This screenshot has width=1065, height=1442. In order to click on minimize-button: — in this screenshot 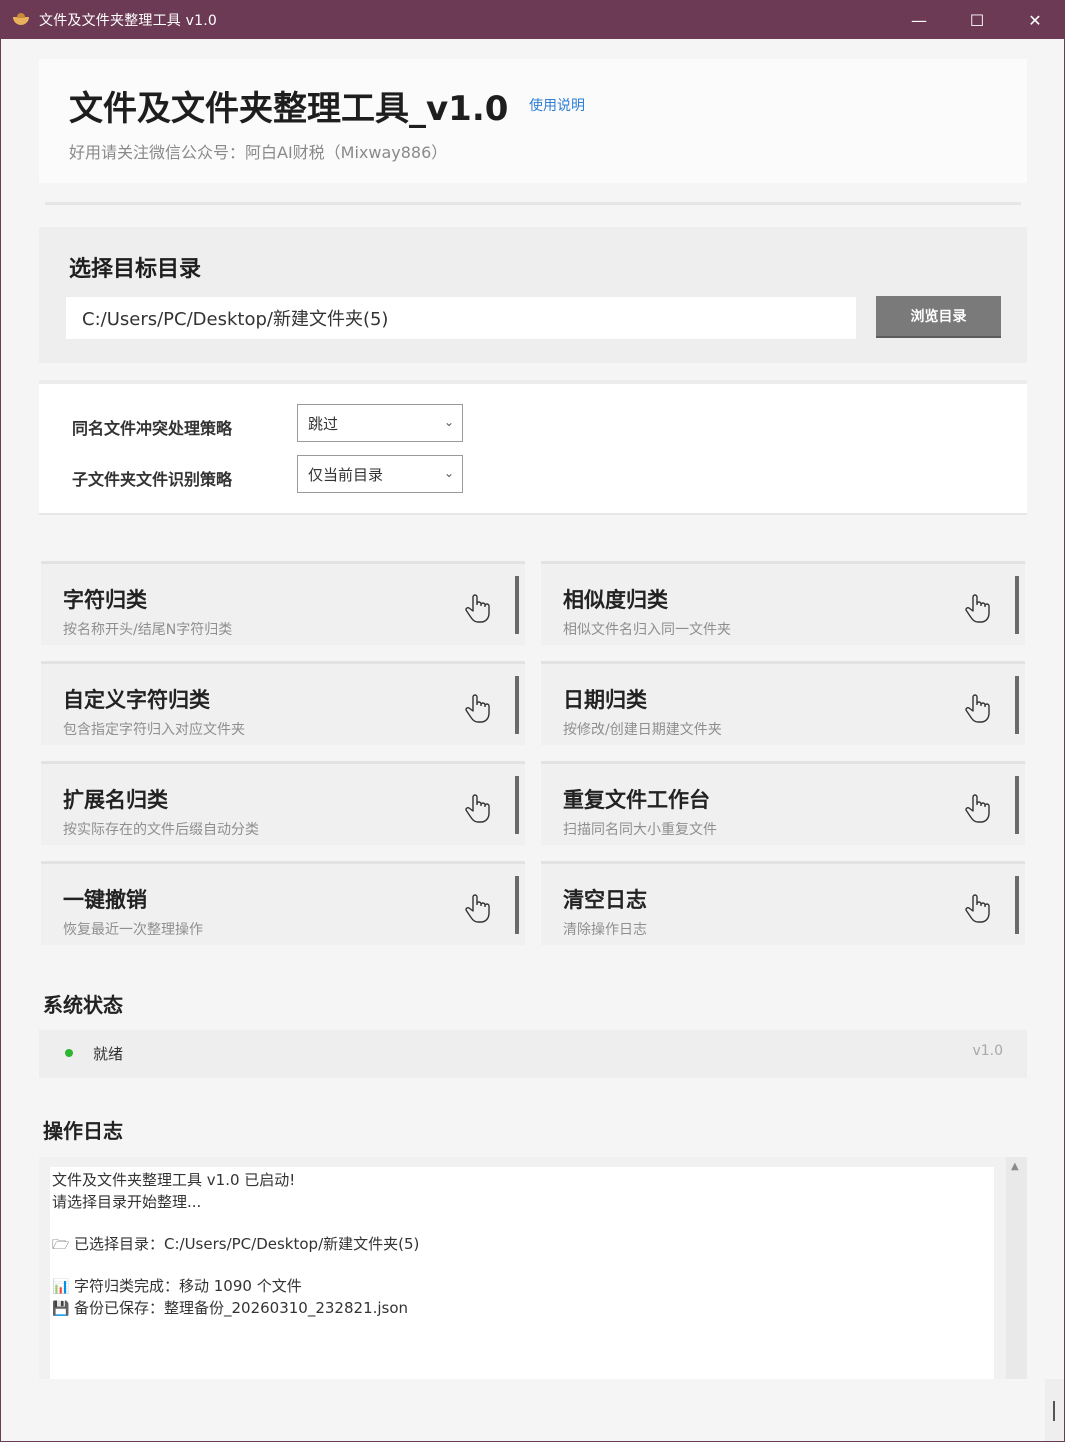, I will do `click(919, 20)`.